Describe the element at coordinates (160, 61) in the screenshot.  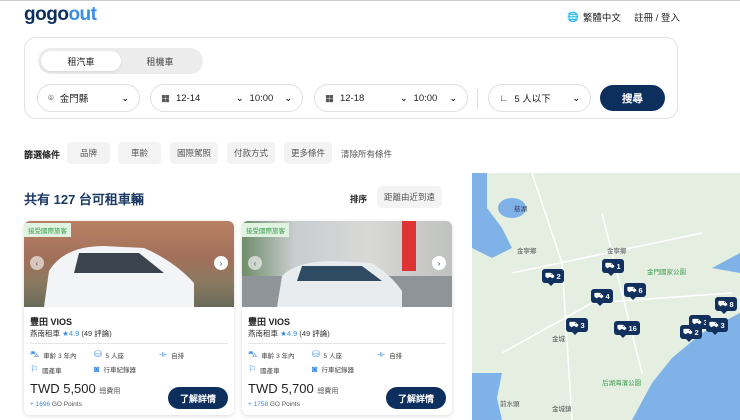
I see `tab-scooter: 租機車` at that location.